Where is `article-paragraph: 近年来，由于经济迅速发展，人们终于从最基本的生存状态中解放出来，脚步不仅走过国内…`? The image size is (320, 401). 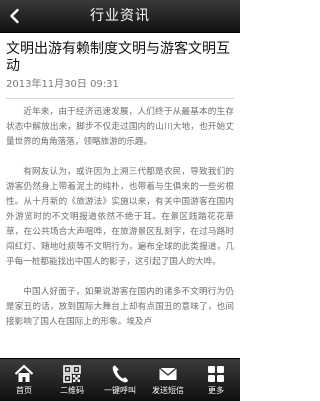 article-paragraph: 近年来，由于经济迅速发展，人们终于从最基本的生存状态中解放出来，脚步不仅走过国内… is located at coordinates (120, 127).